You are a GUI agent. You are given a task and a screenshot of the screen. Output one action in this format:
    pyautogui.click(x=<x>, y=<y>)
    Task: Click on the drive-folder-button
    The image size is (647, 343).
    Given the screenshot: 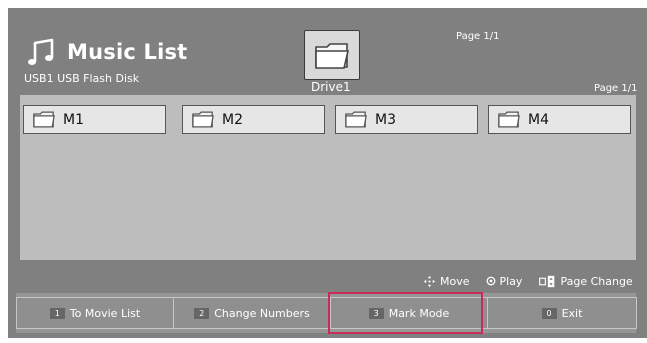 What is the action you would take?
    pyautogui.click(x=332, y=55)
    